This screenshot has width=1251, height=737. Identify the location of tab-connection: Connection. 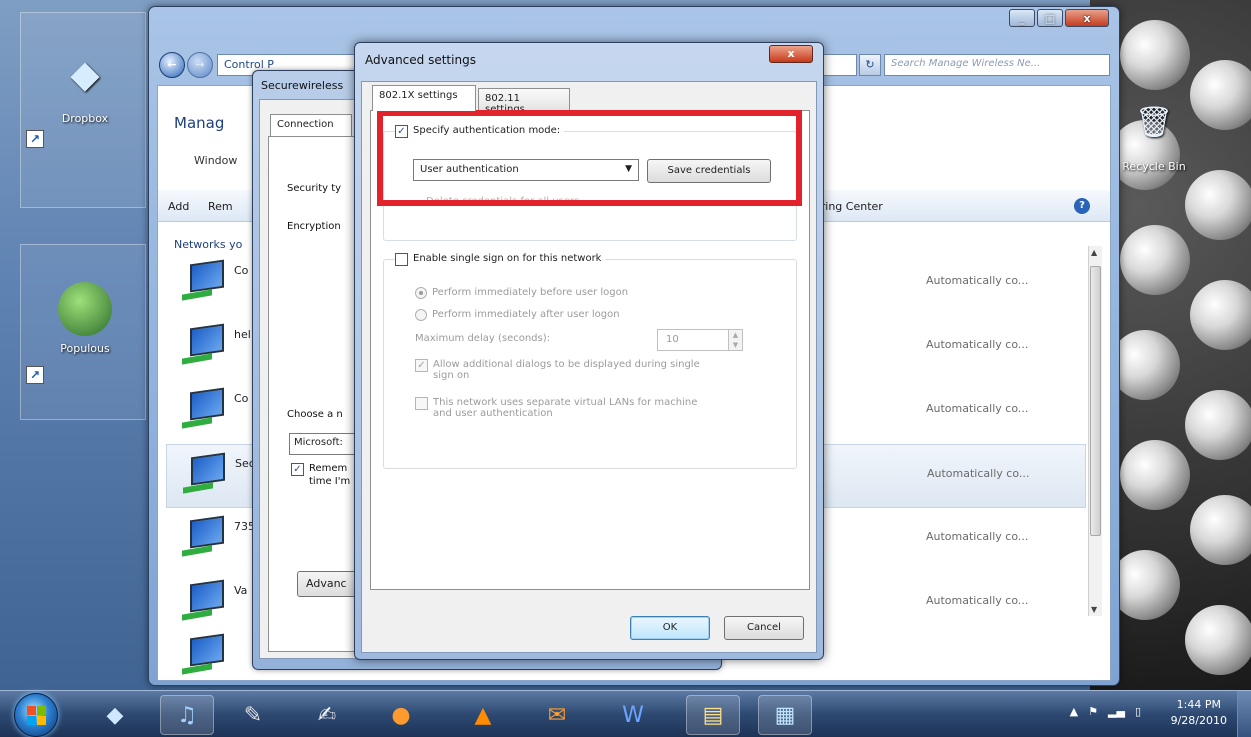
(311, 125).